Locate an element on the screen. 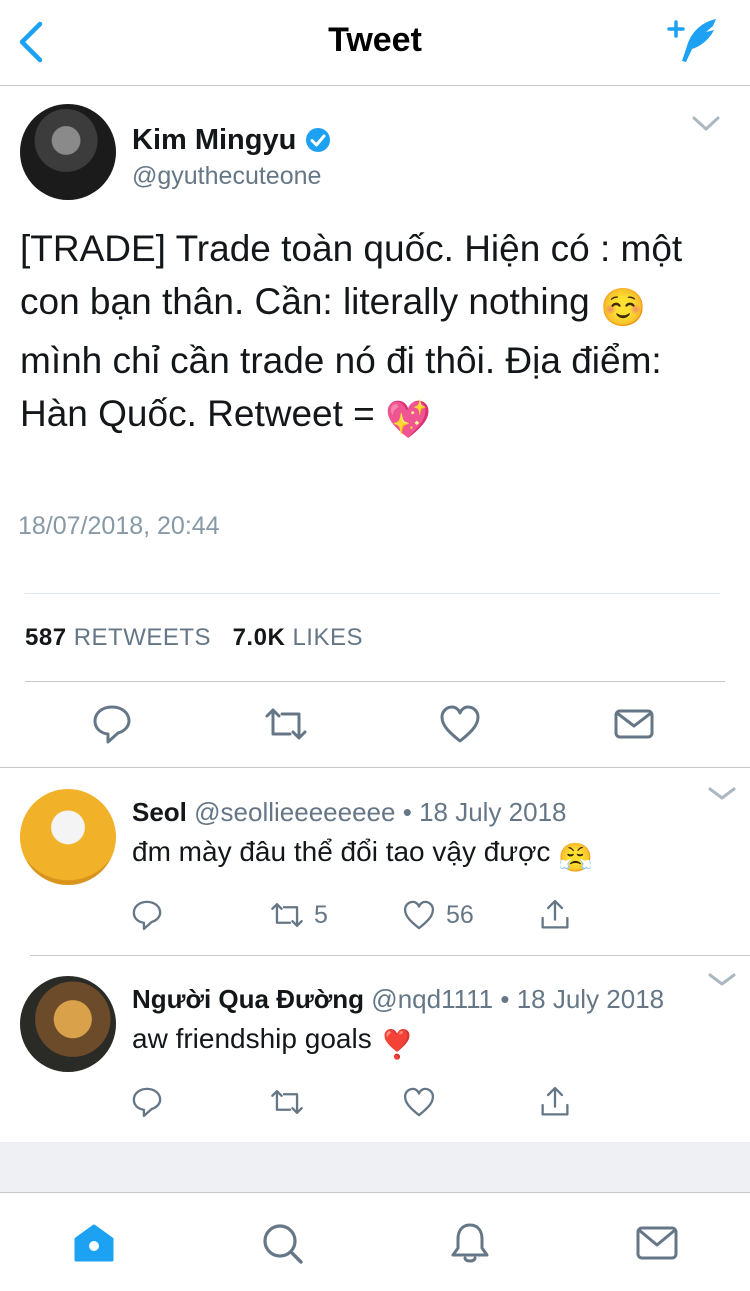 The image size is (750, 1291). like-count: 56 is located at coordinates (460, 914).